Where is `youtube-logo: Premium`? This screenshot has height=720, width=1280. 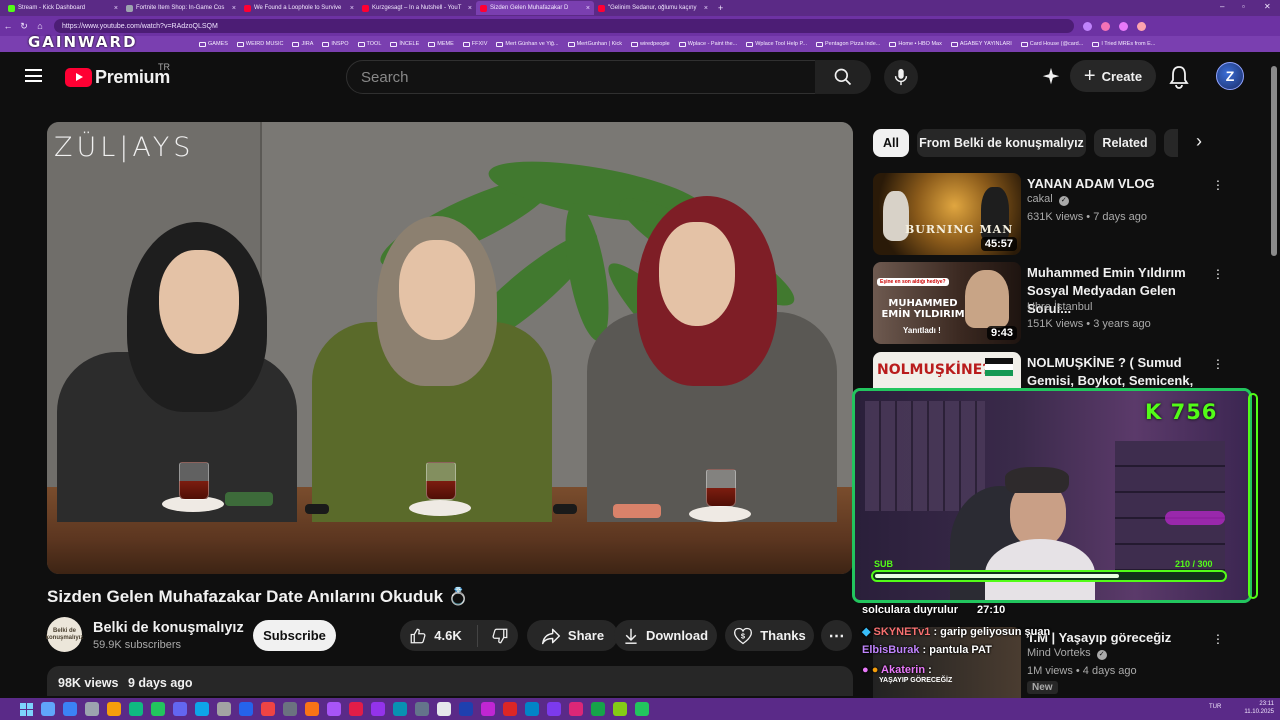
youtube-logo: Premium is located at coordinates (117, 77).